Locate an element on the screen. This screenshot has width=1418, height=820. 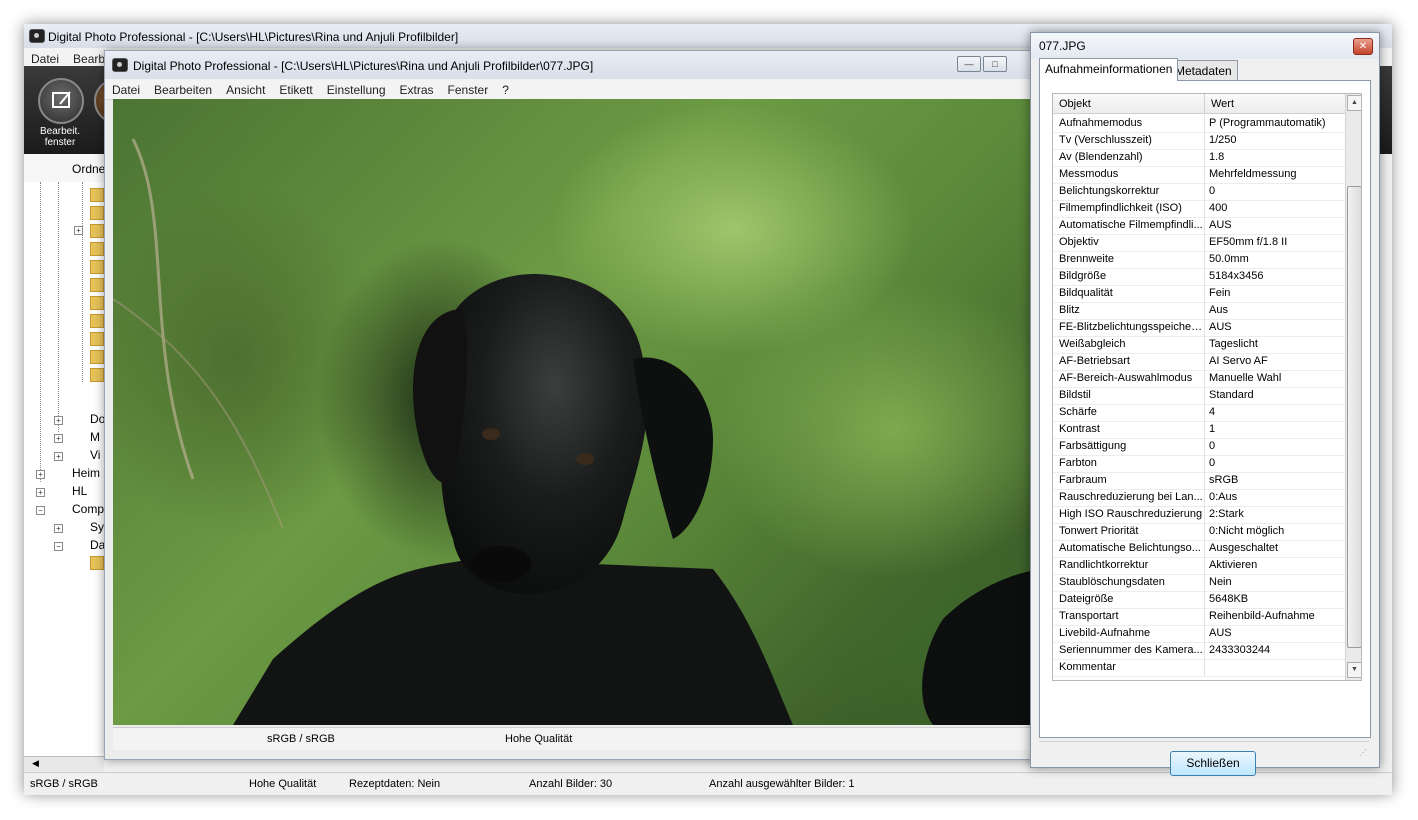
tree-item-homegroup: Heim is located at coordinates (86, 473).